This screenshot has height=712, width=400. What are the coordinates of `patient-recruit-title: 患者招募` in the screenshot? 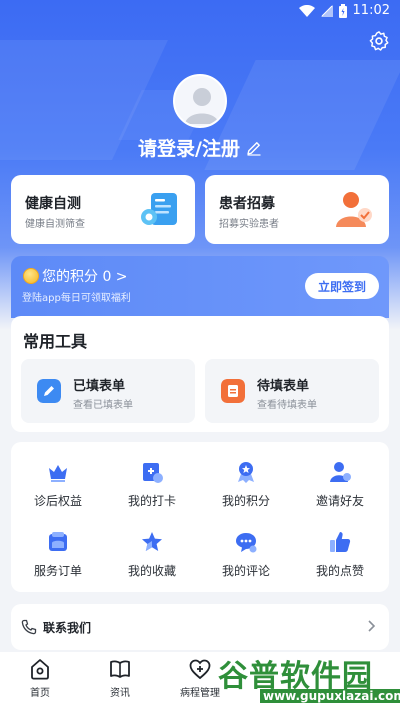 It's located at (247, 204).